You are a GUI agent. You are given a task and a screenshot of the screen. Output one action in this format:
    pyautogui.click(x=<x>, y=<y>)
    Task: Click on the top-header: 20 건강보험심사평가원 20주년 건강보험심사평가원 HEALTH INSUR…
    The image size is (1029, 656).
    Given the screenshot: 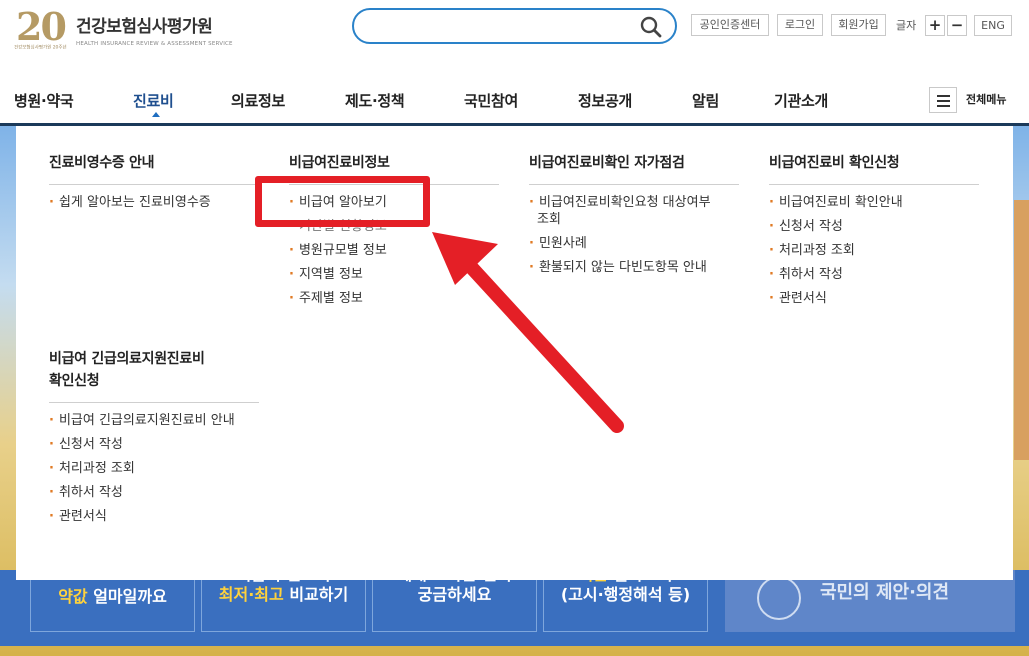 What is the action you would take?
    pyautogui.click(x=514, y=35)
    